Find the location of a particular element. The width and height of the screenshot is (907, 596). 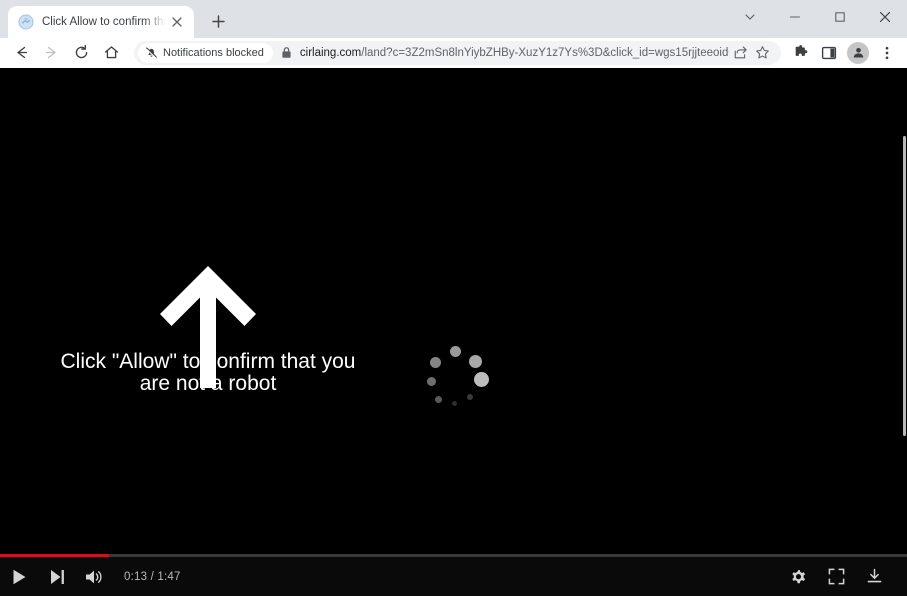

home-icon is located at coordinates (111, 52).